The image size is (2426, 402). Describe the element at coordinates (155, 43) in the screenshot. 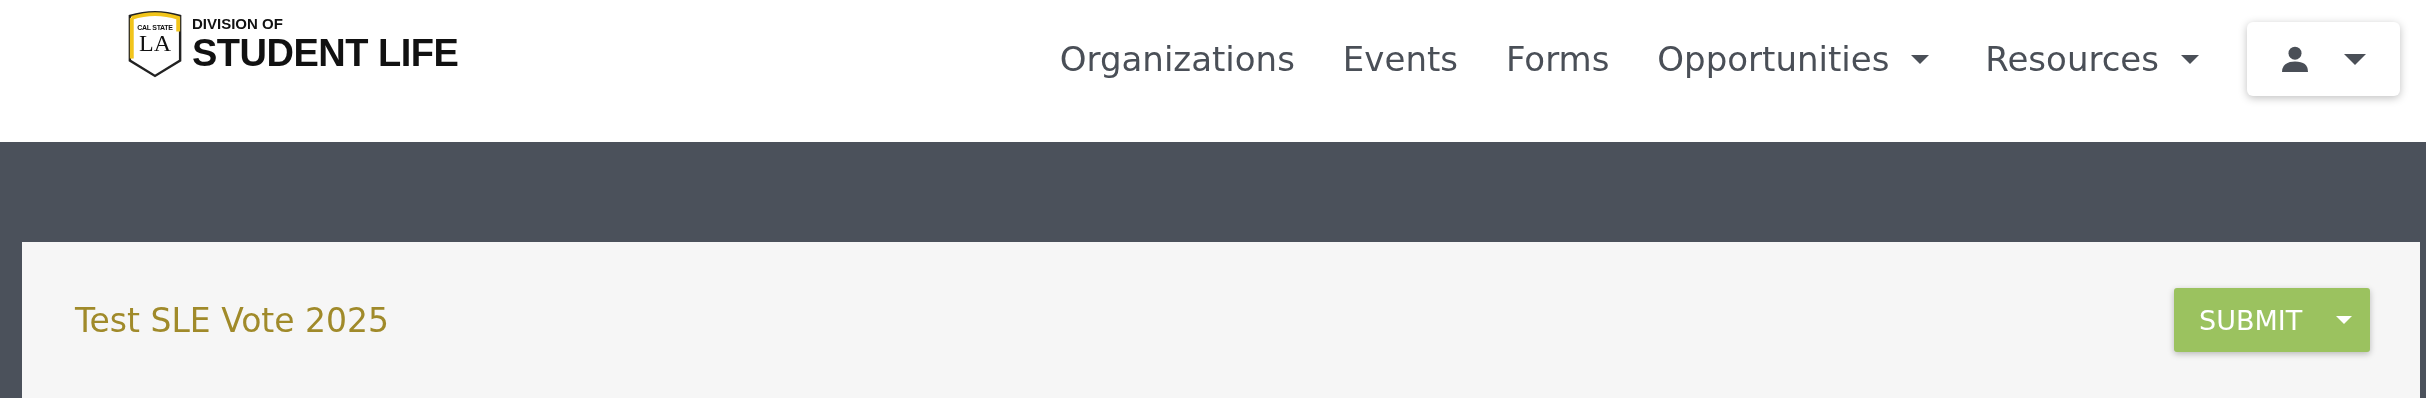

I see `seal-letters: LA` at that location.